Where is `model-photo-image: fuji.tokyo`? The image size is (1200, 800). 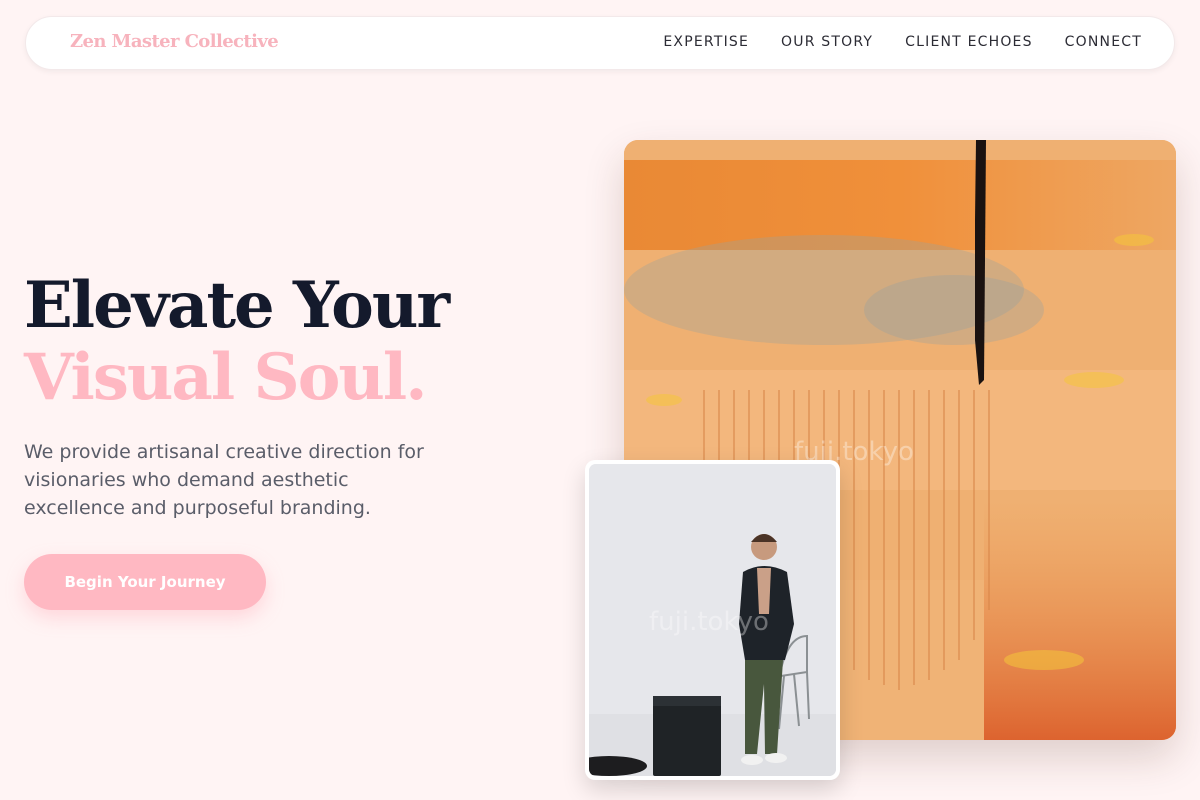 model-photo-image: fuji.tokyo is located at coordinates (712, 620).